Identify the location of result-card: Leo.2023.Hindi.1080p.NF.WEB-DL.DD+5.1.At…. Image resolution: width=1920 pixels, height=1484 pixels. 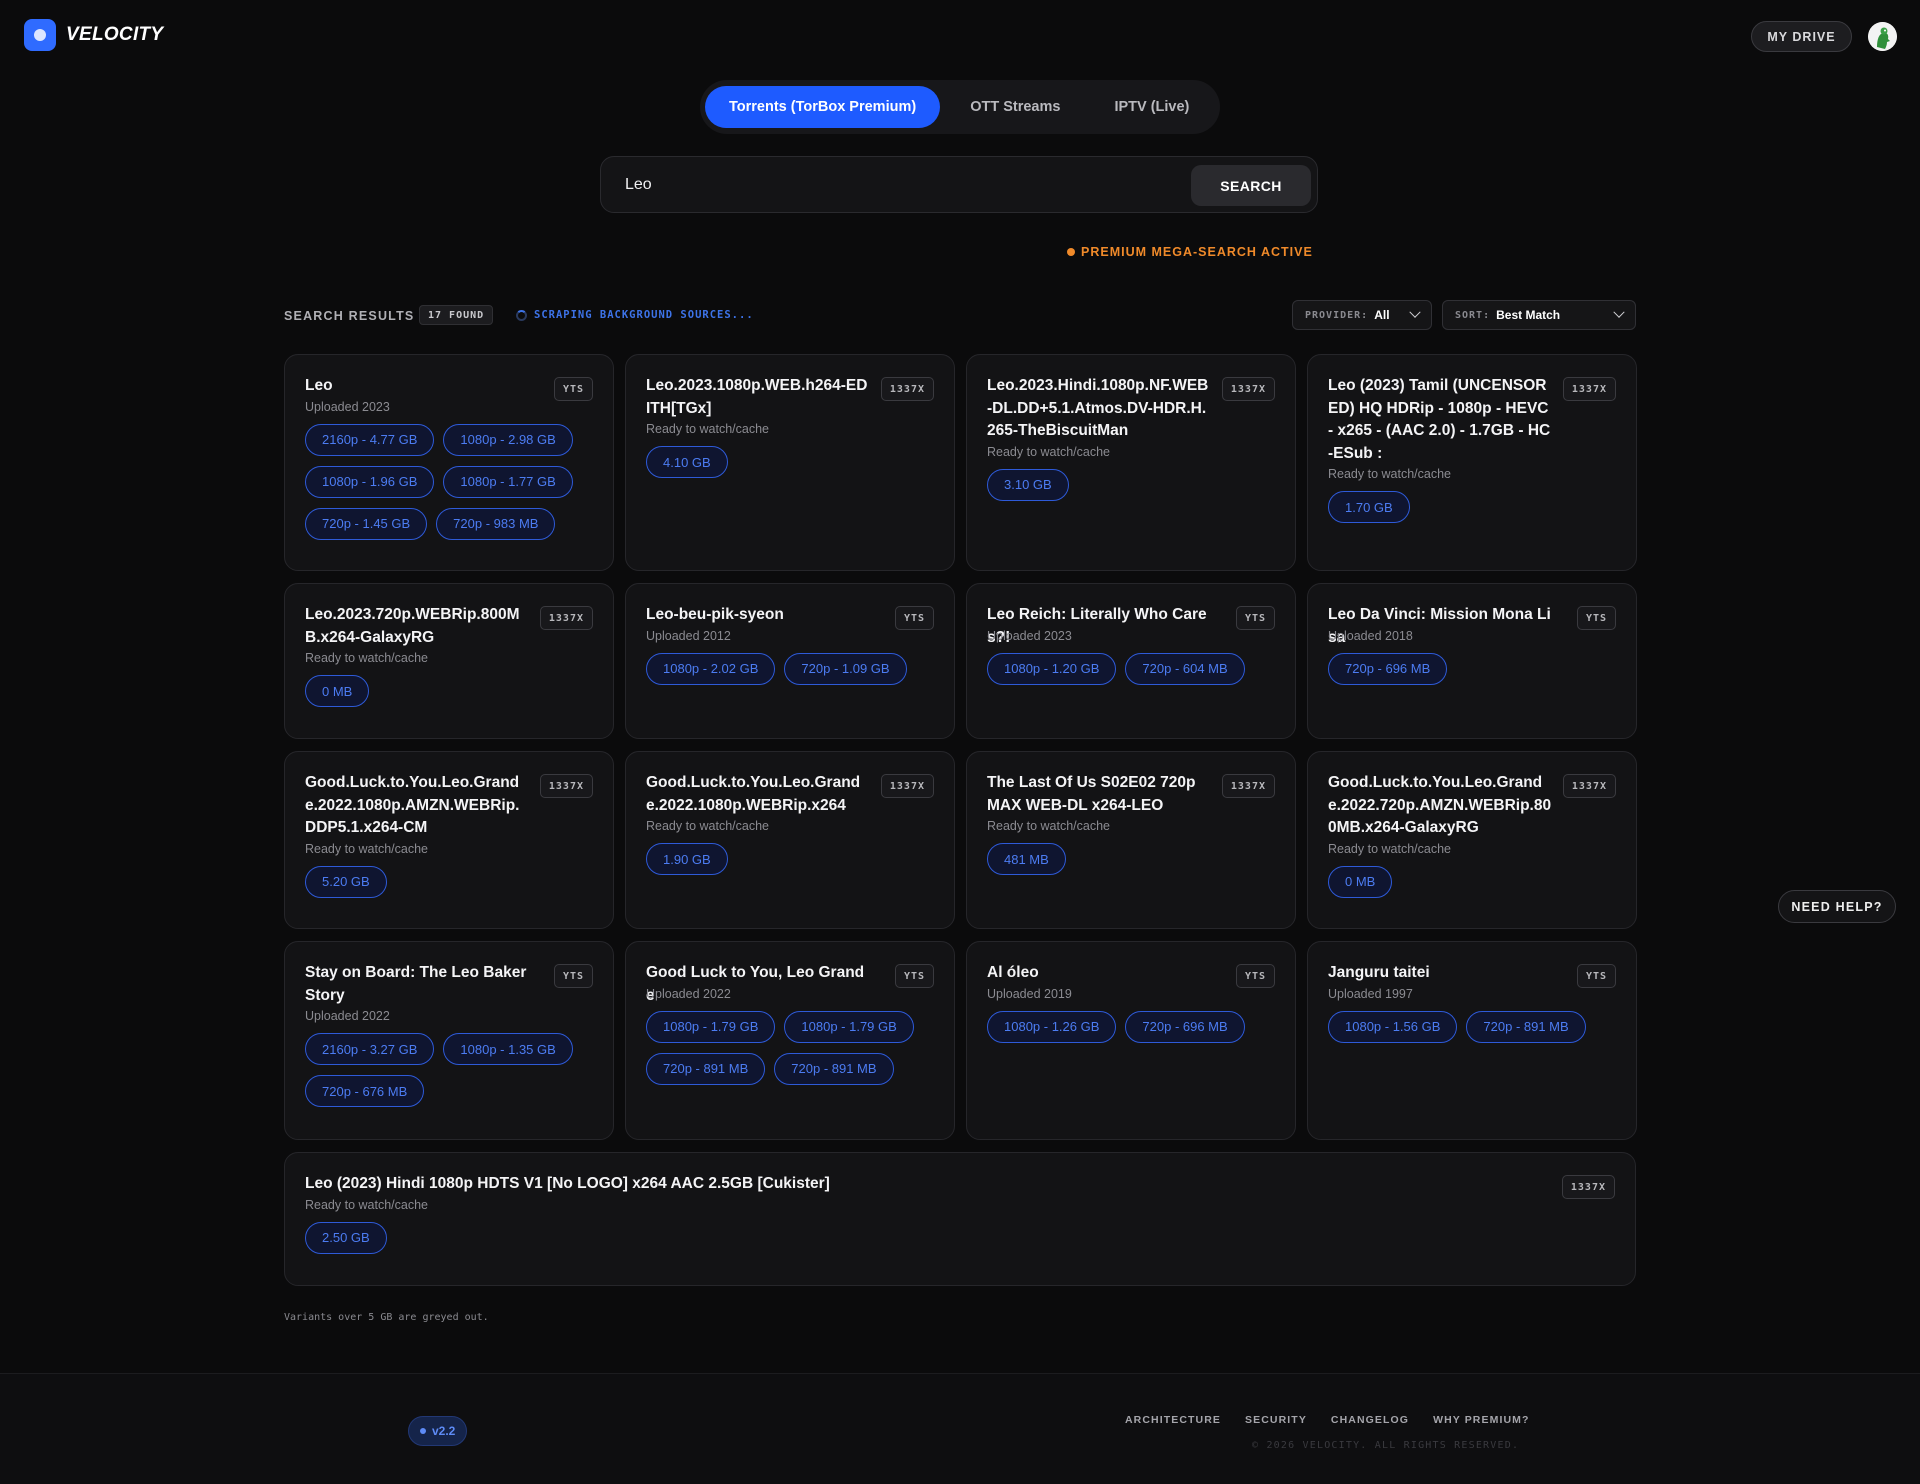
(1131, 462).